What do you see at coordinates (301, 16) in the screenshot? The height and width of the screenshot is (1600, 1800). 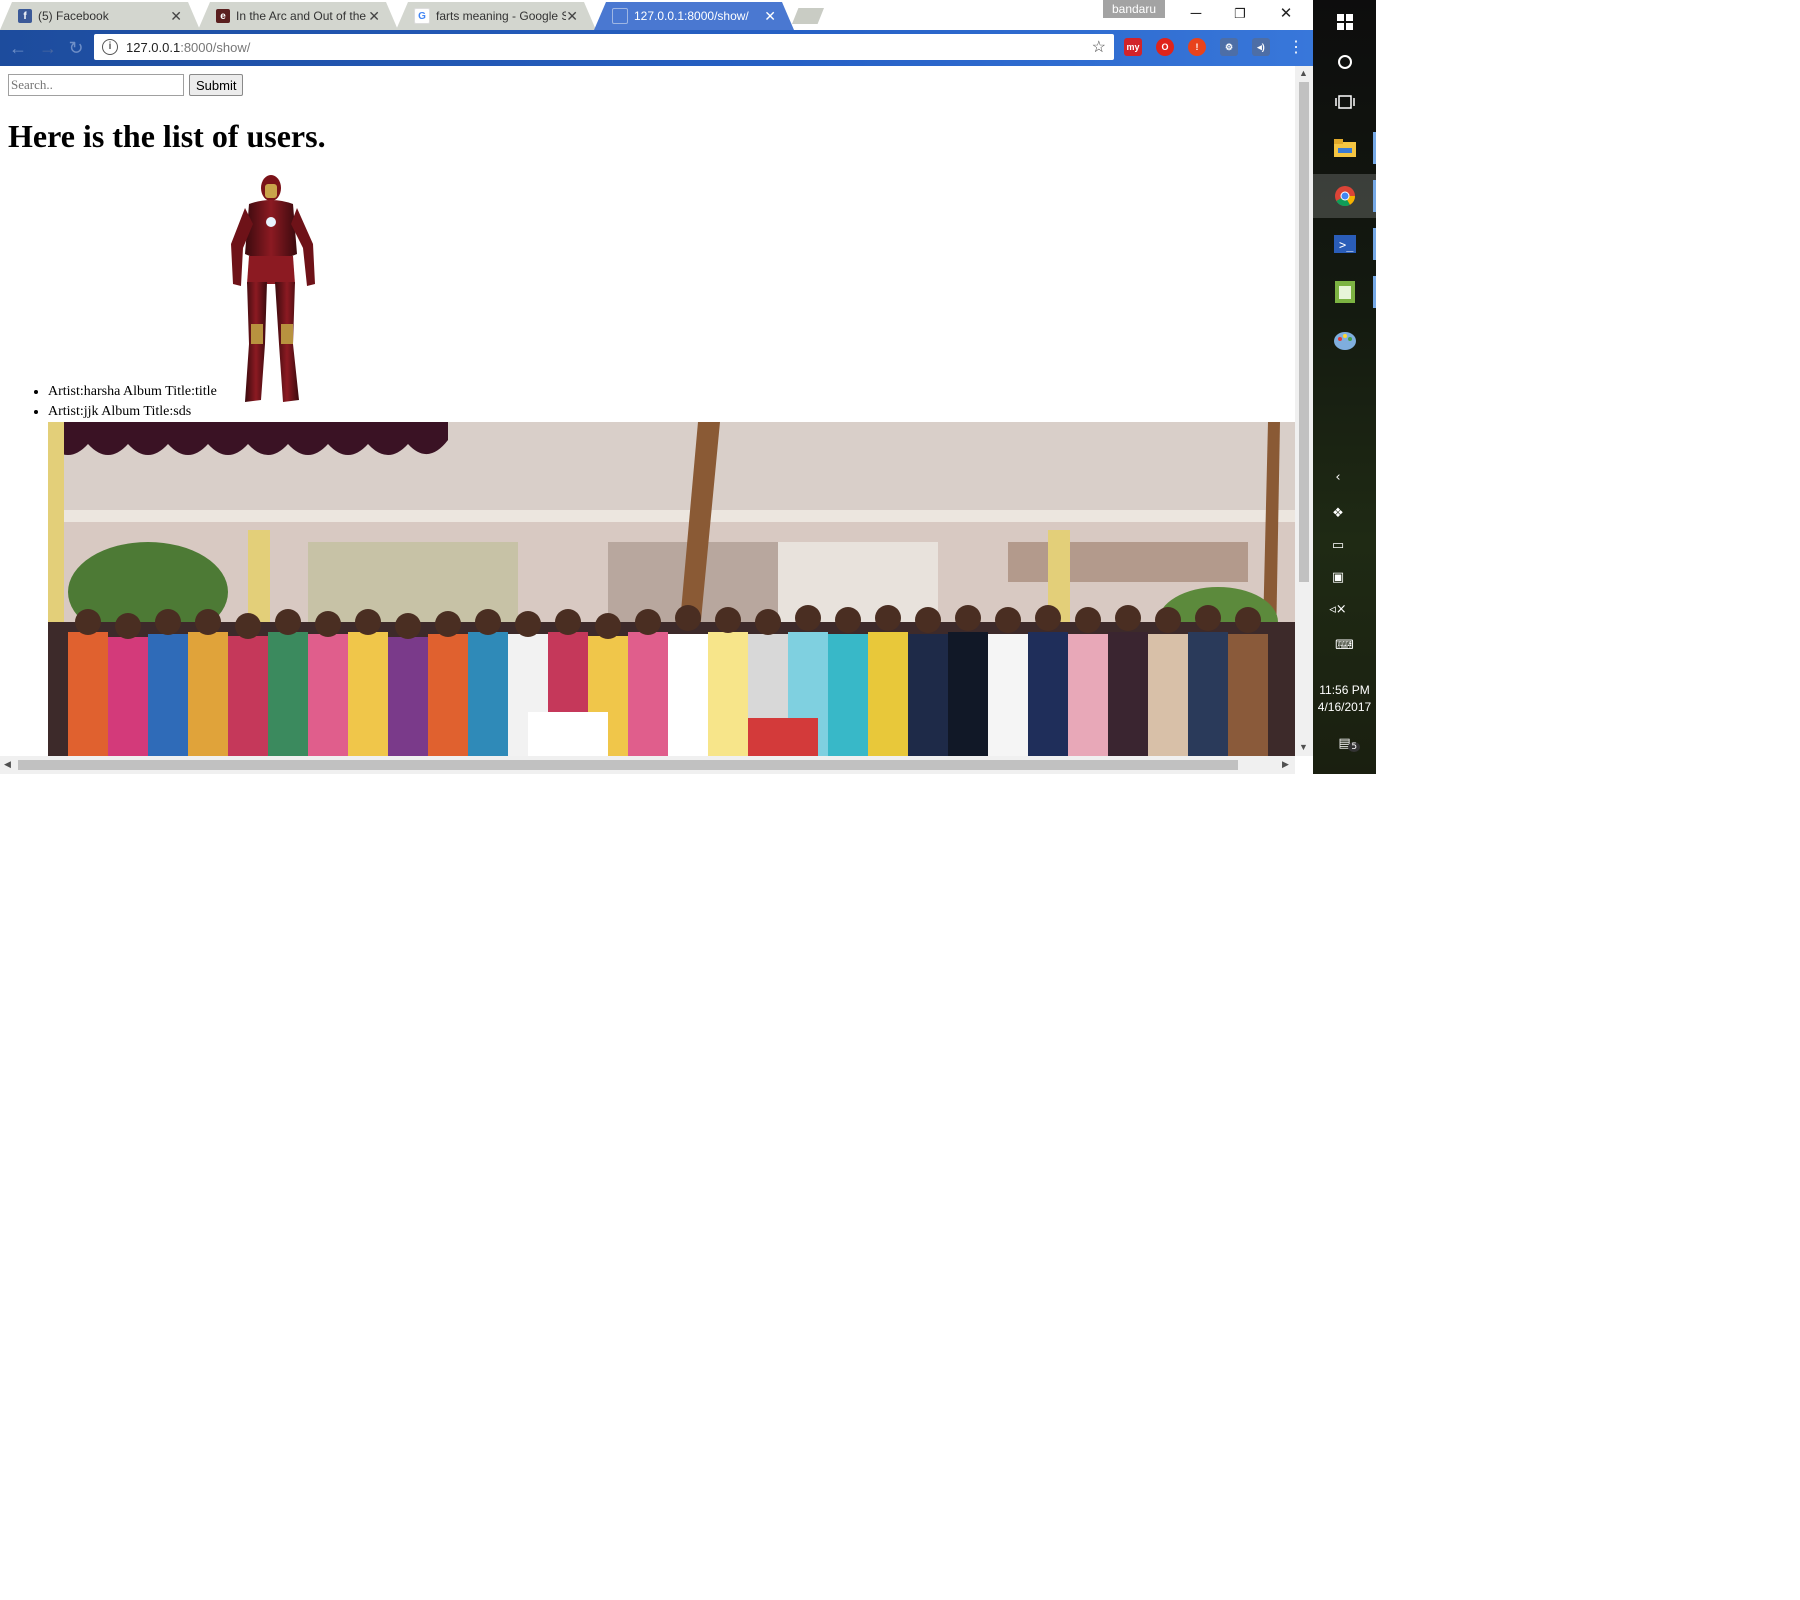 I see `tab-title: In the Arc and Out of the` at bounding box center [301, 16].